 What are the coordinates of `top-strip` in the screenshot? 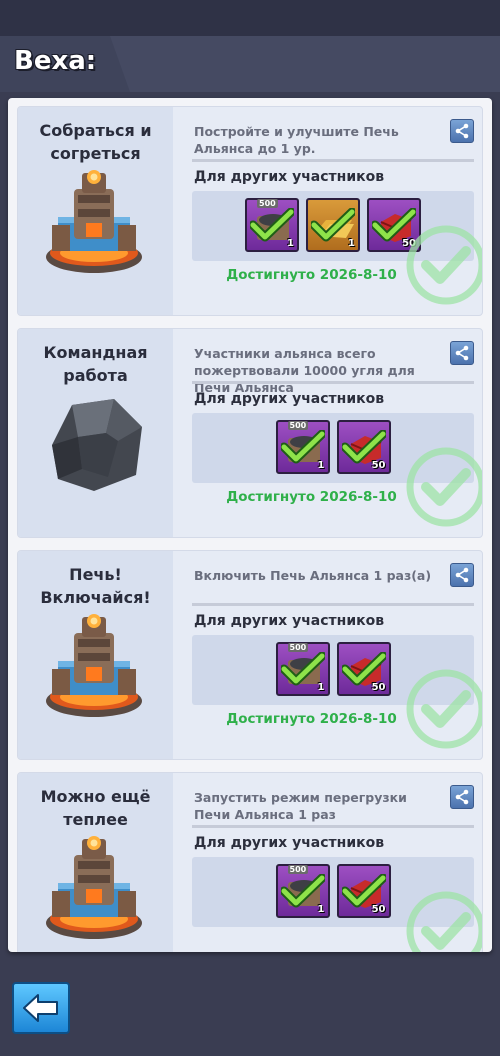 It's located at (250, 18).